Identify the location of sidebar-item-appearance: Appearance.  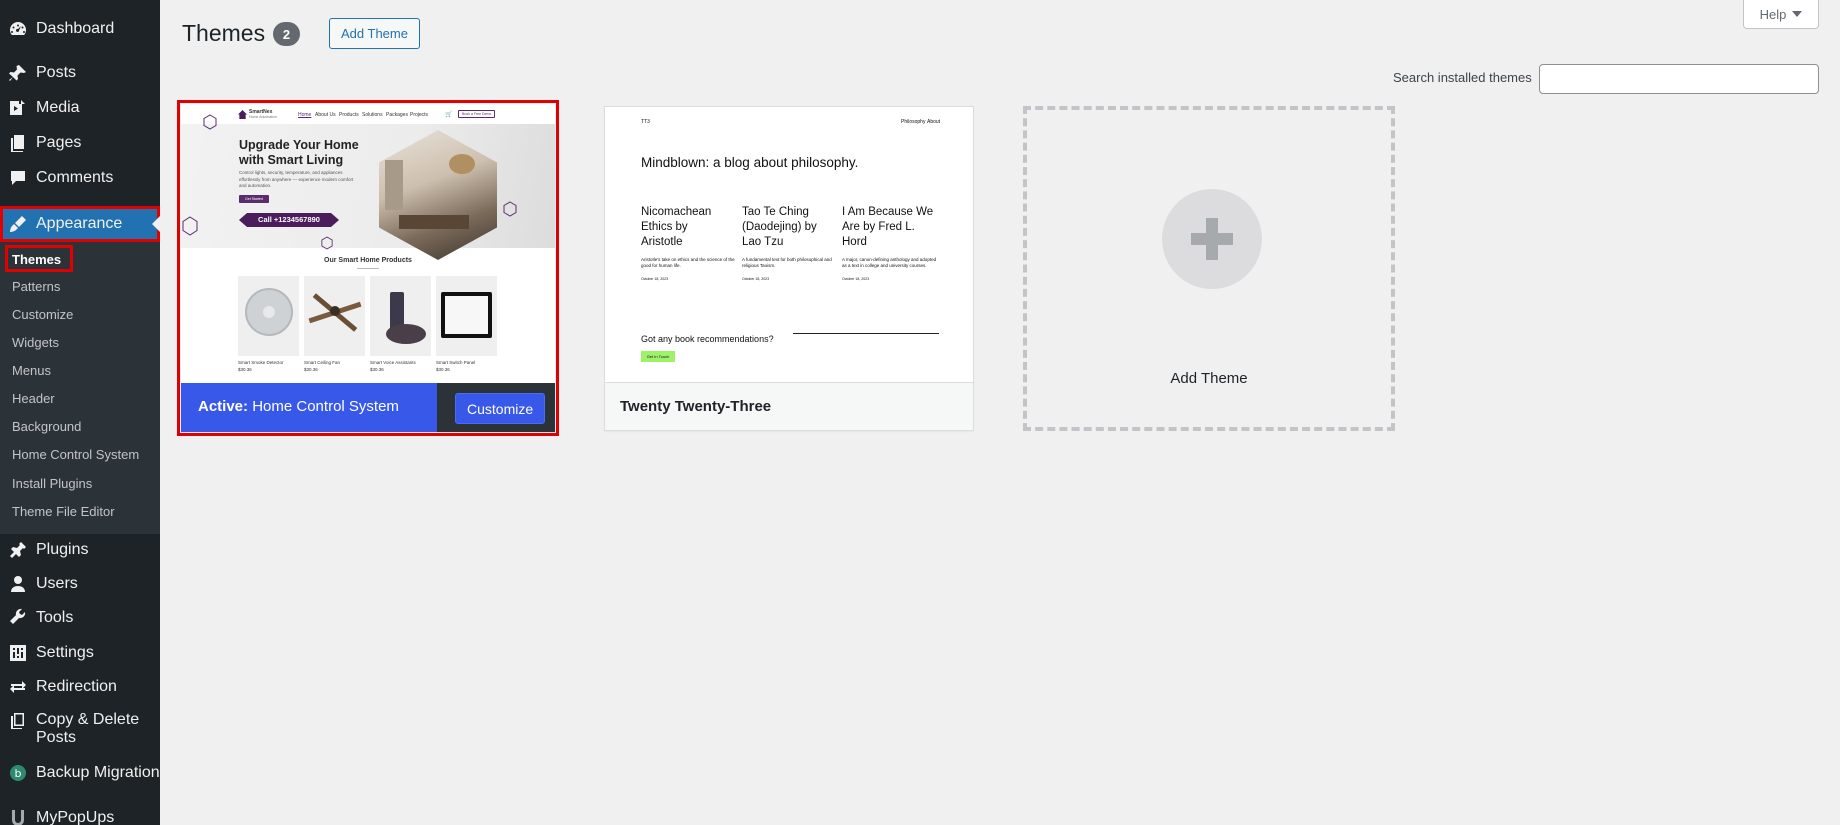
(80, 224).